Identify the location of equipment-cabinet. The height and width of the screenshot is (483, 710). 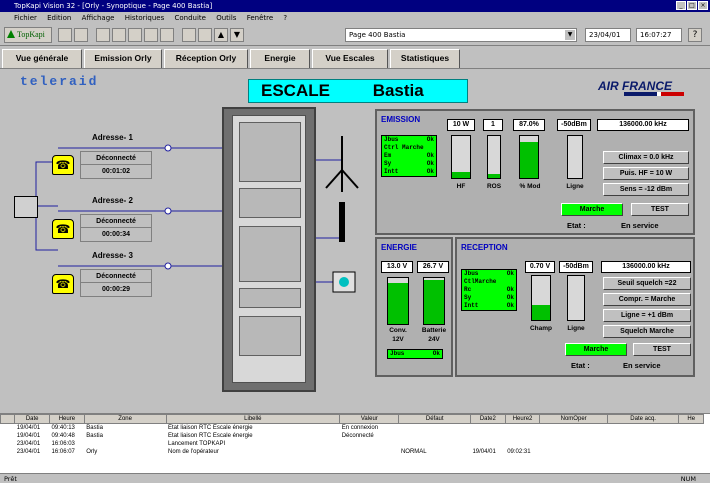
(269, 249).